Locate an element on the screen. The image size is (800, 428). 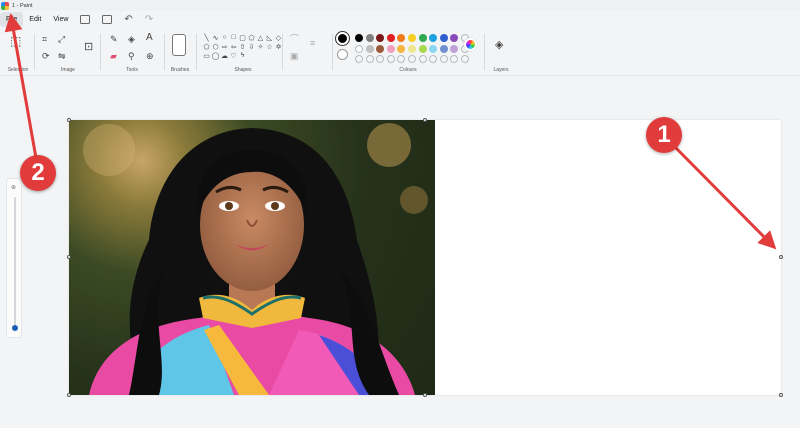
star4-shape-icon: ✧ is located at coordinates (260, 46).